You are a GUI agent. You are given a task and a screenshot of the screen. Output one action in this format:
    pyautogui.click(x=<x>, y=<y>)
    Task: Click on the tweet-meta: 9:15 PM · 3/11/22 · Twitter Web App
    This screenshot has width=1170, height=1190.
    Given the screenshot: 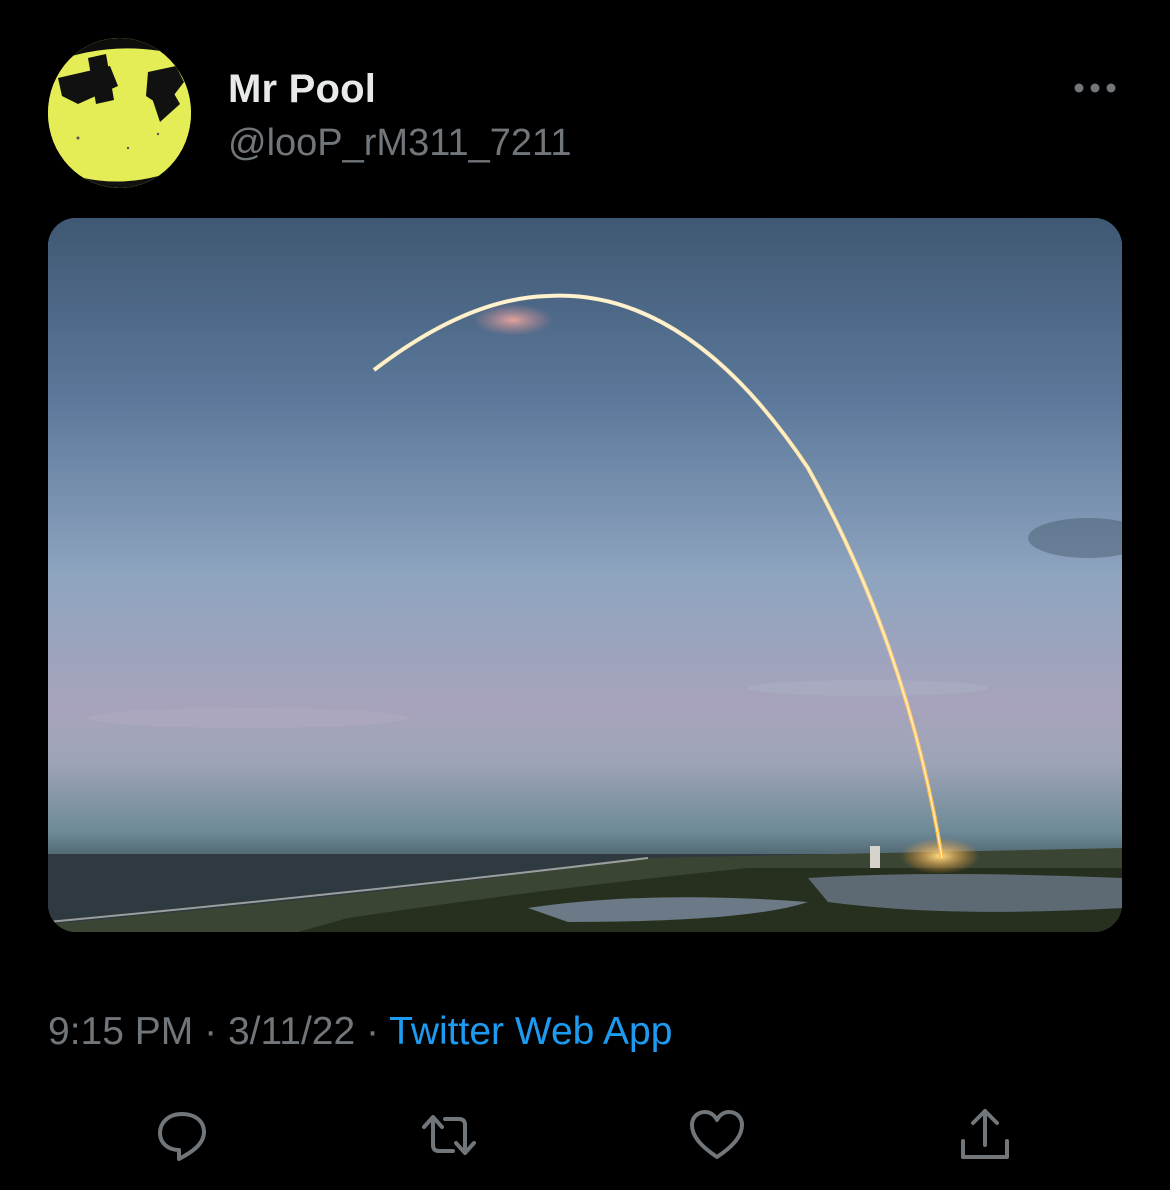 What is the action you would take?
    pyautogui.click(x=360, y=1032)
    